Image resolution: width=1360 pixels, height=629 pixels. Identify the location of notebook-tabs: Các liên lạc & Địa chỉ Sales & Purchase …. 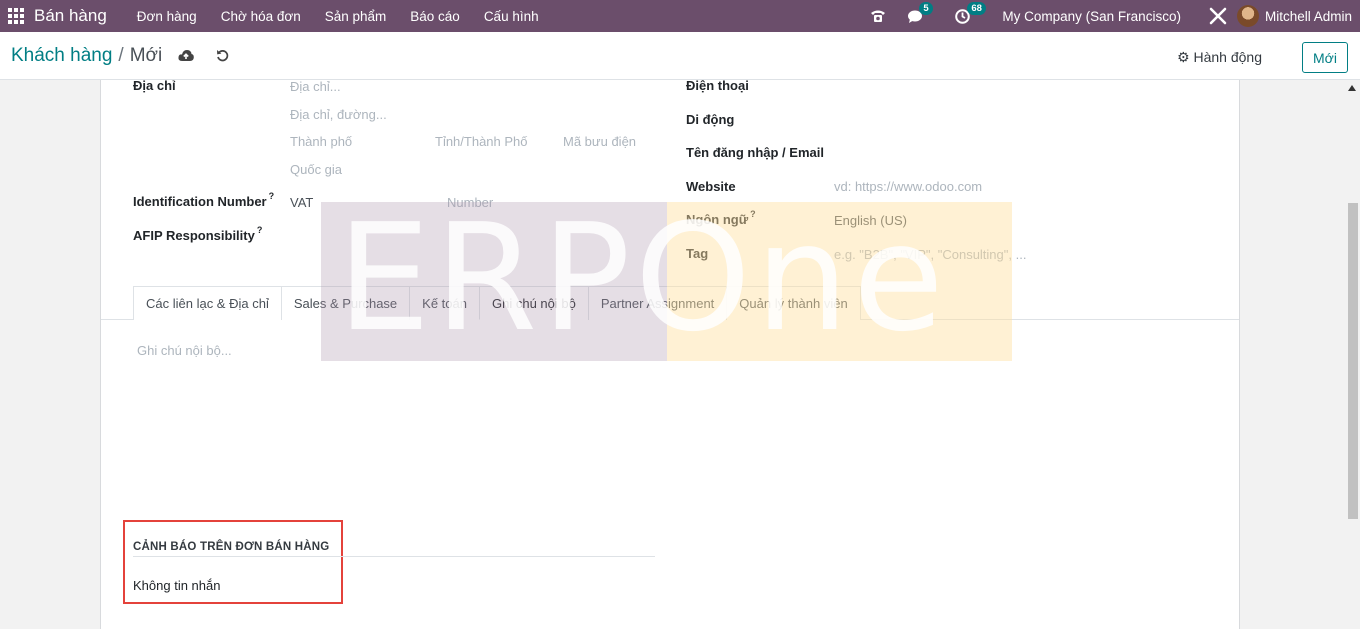
(497, 303).